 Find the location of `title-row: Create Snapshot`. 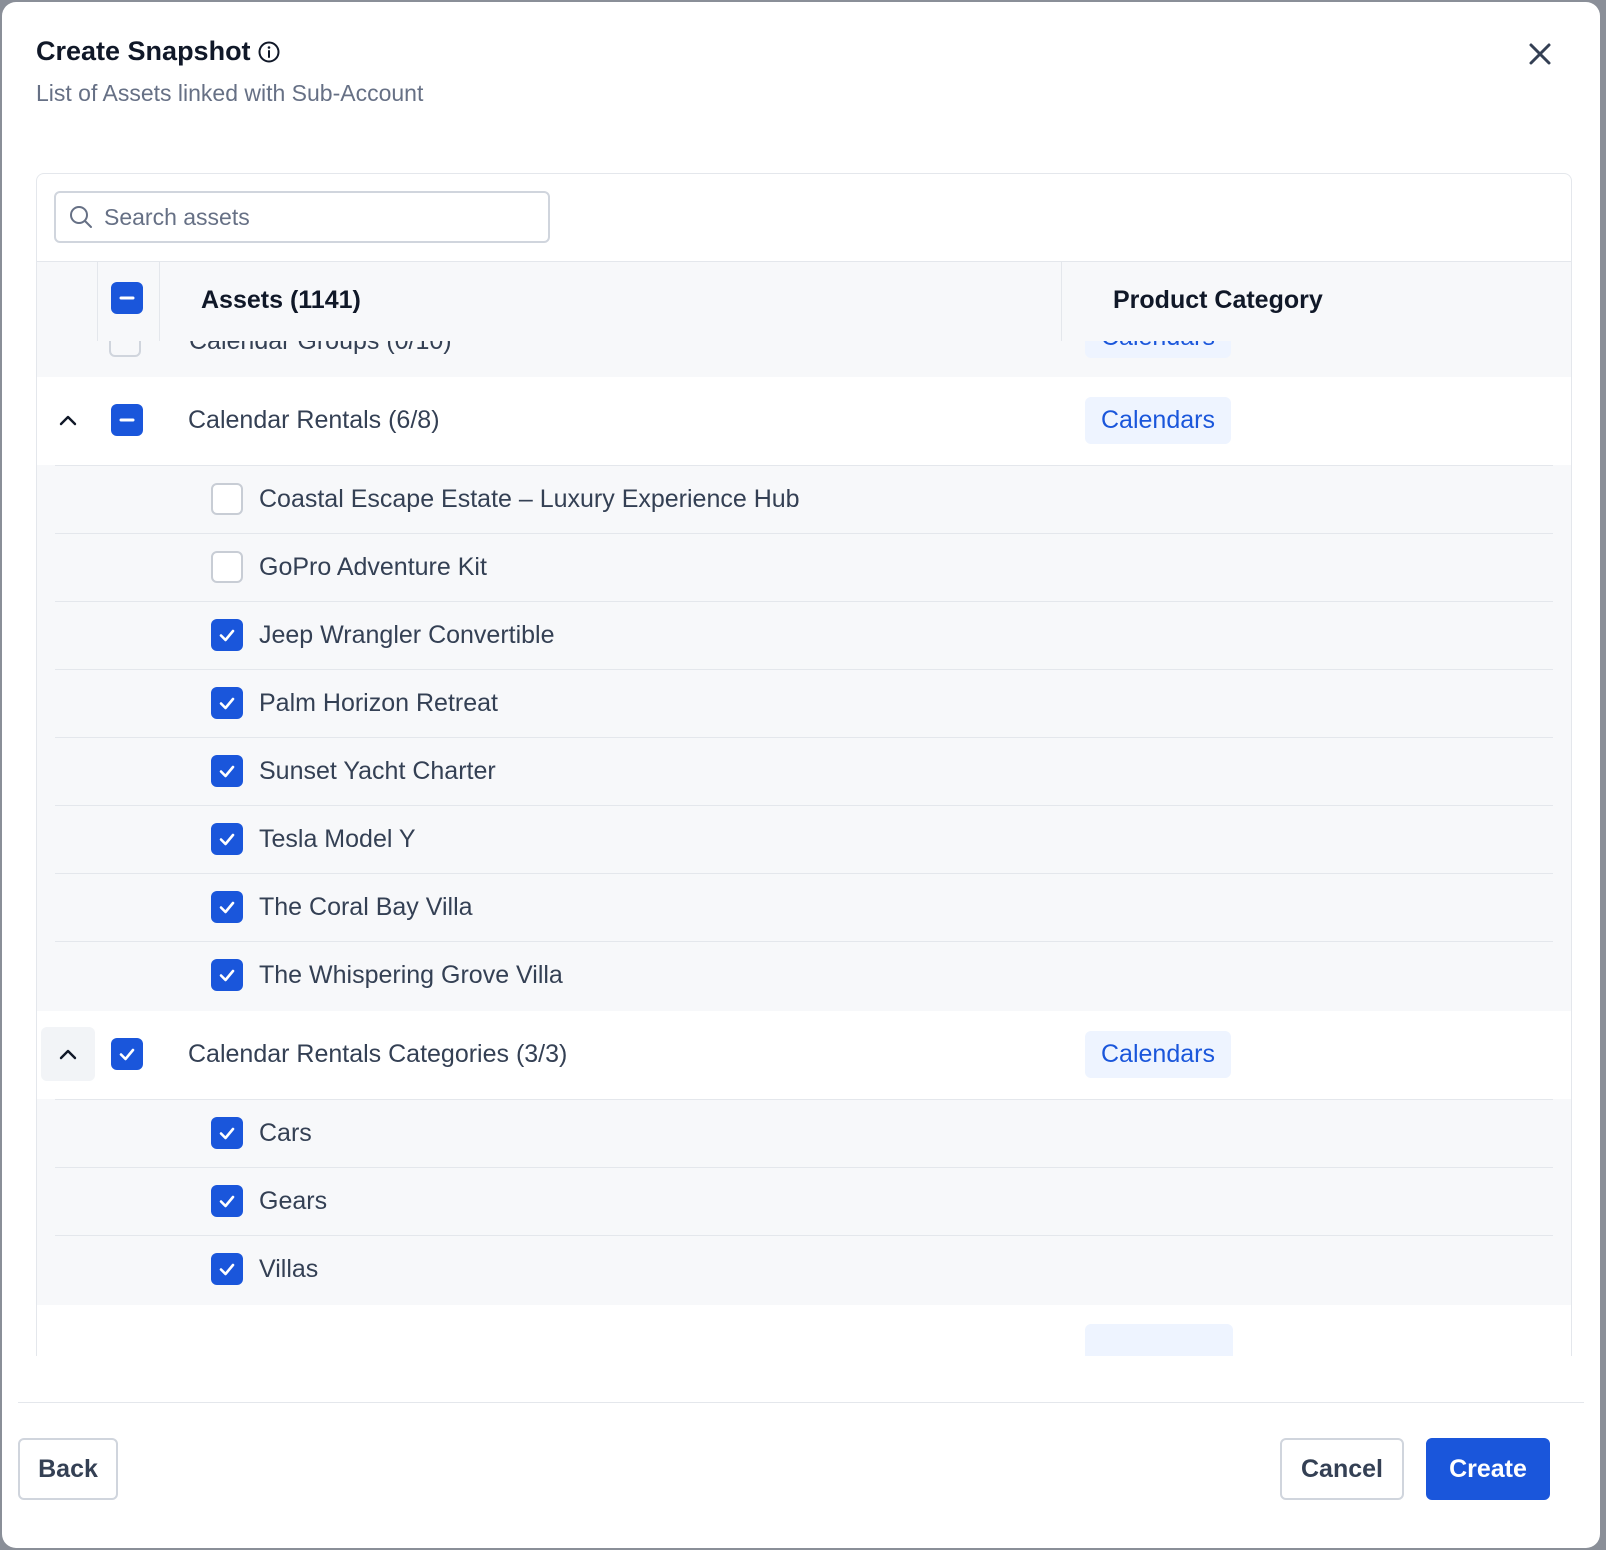

title-row: Create Snapshot is located at coordinates (158, 51).